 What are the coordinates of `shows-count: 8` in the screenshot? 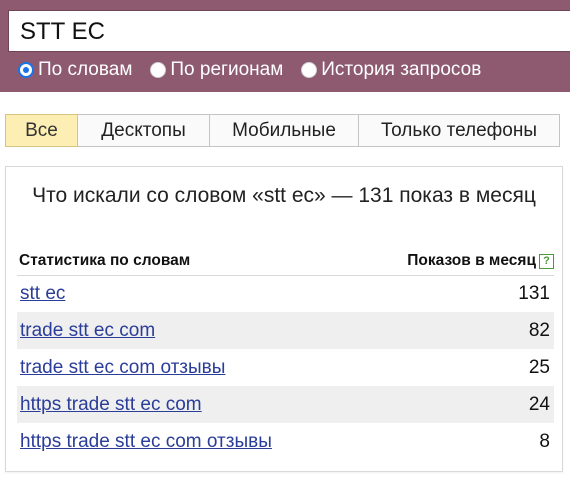 It's located at (544, 441).